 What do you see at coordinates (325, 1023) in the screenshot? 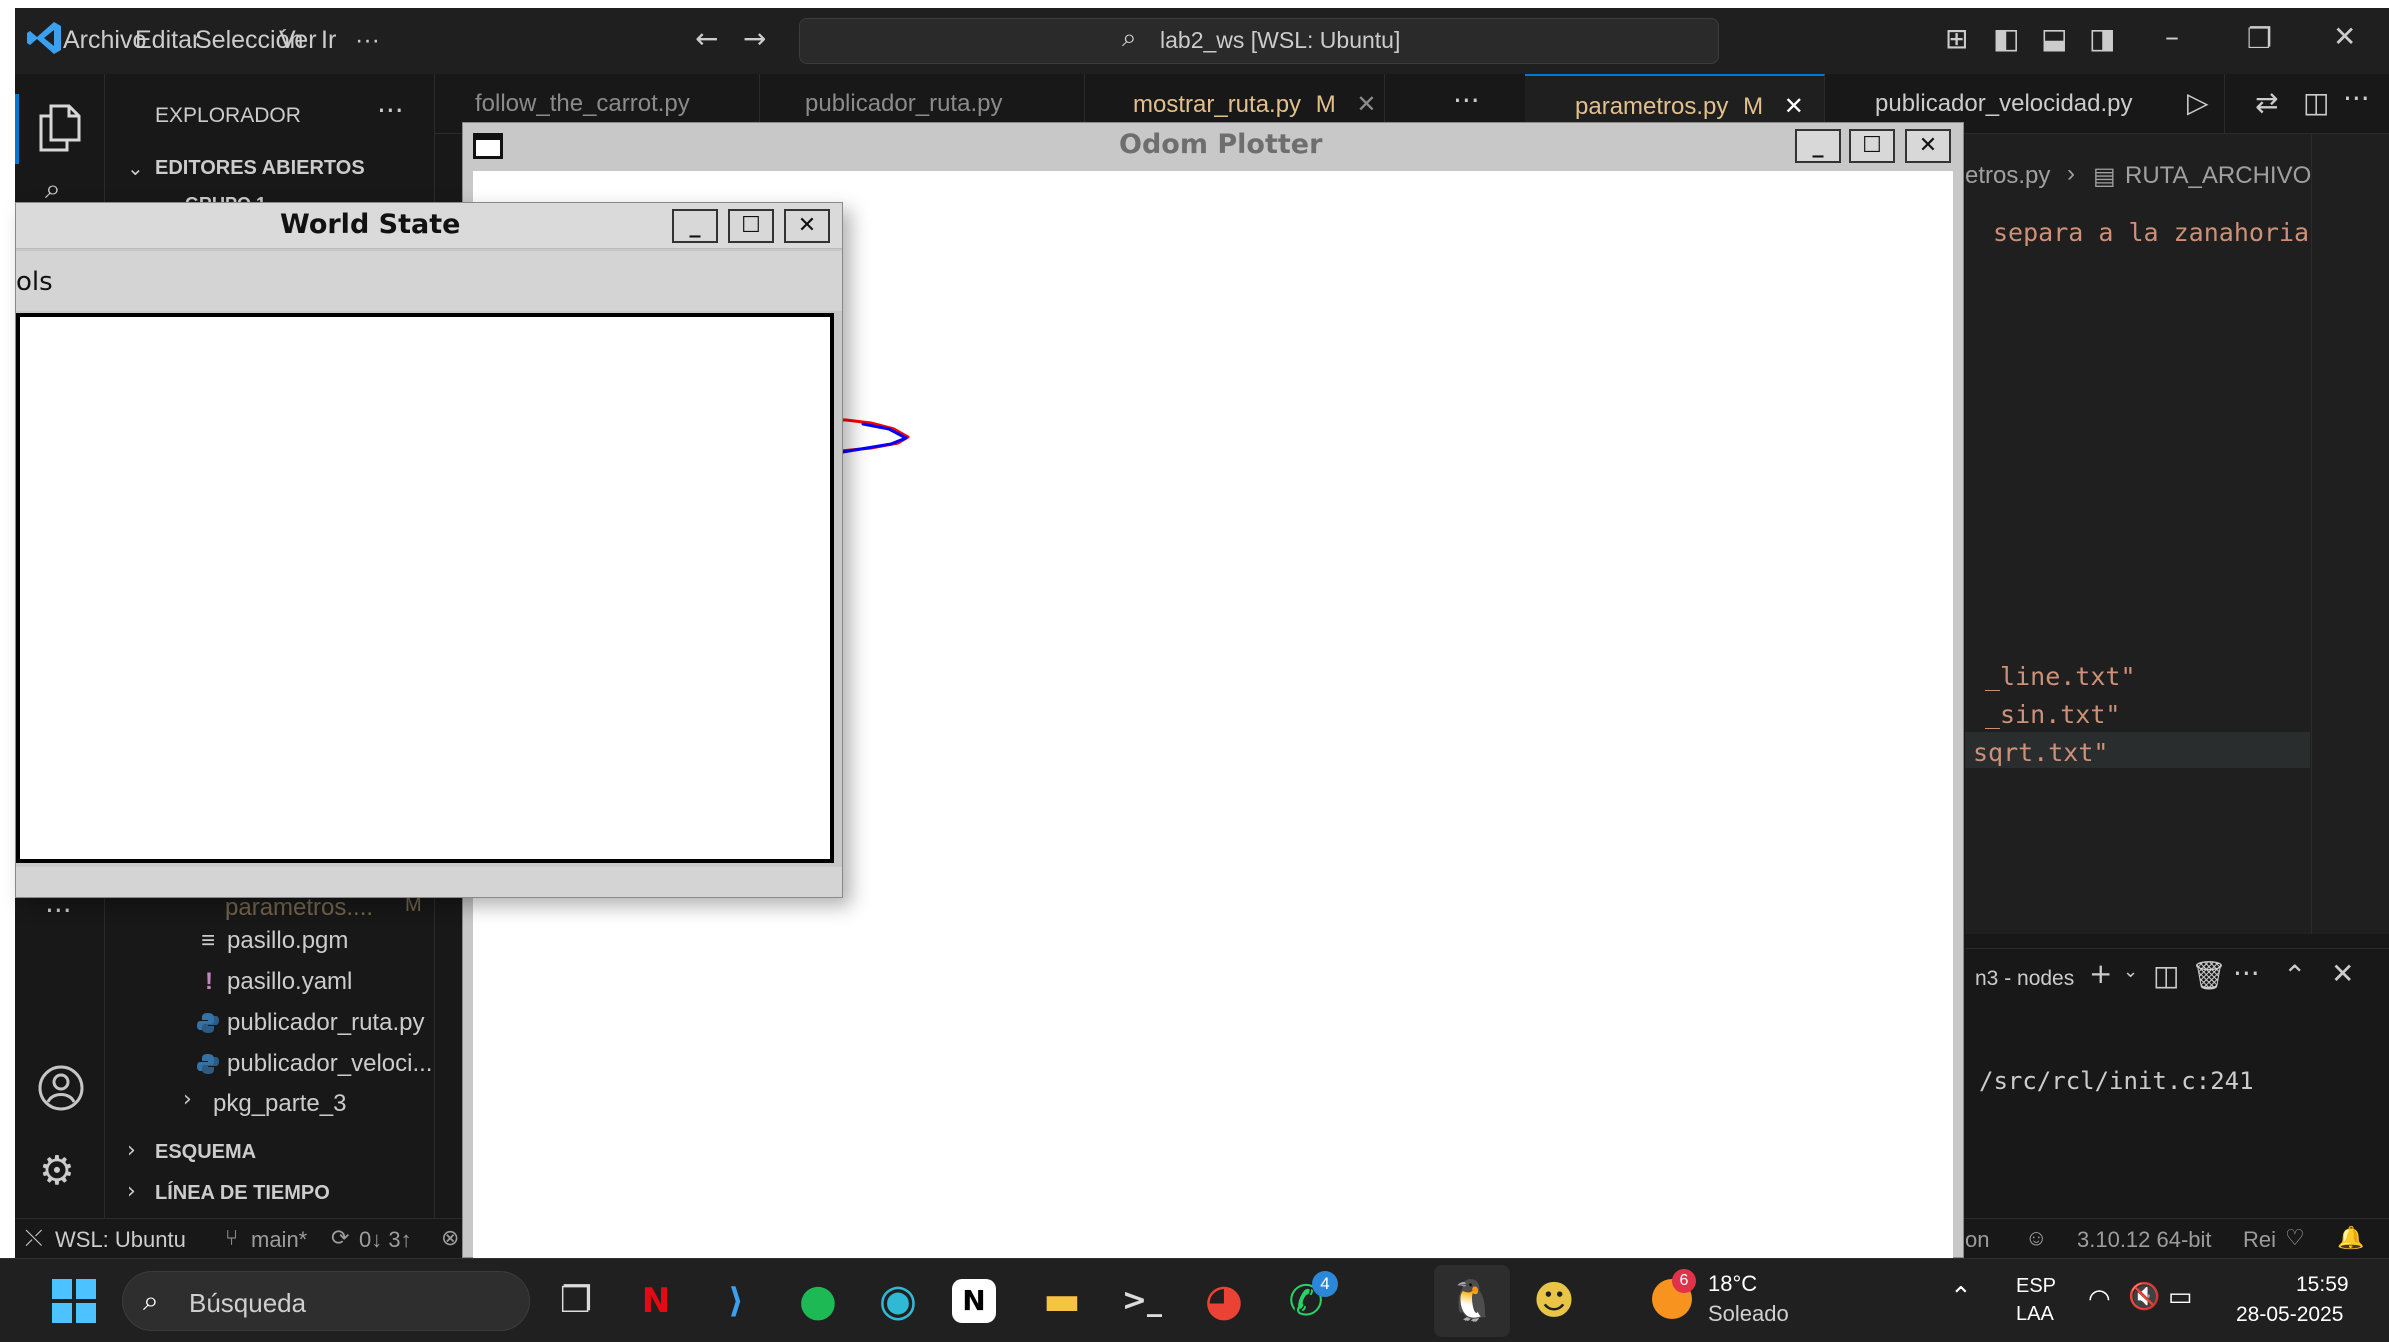
I see `file-item-publicador-ruta: publicador_ruta.py` at bounding box center [325, 1023].